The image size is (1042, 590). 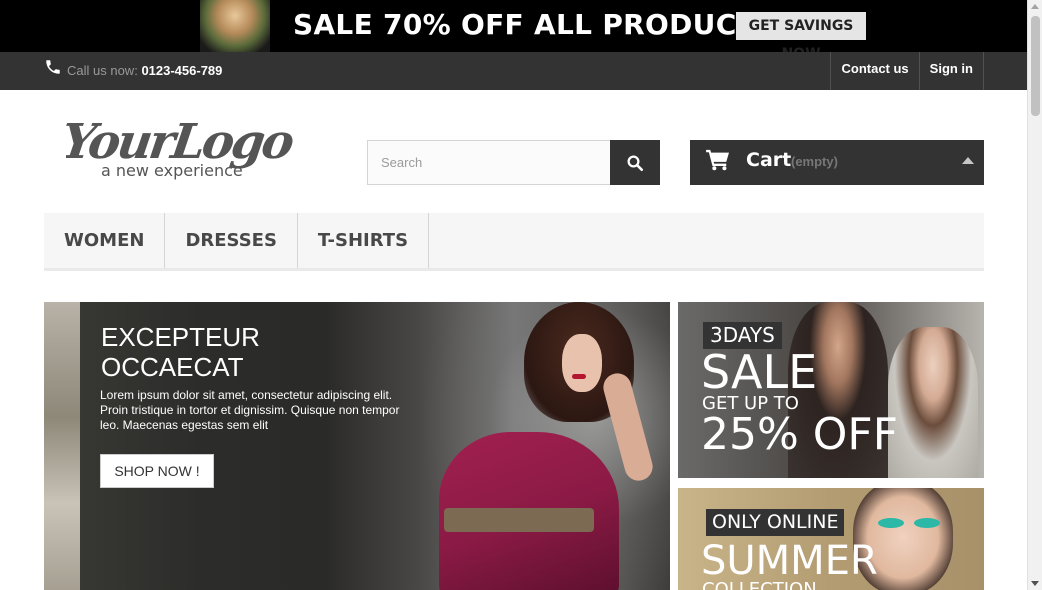 What do you see at coordinates (535, 24) in the screenshot?
I see `promo-headline: SALE 70% OFF ALL PRODUCTS` at bounding box center [535, 24].